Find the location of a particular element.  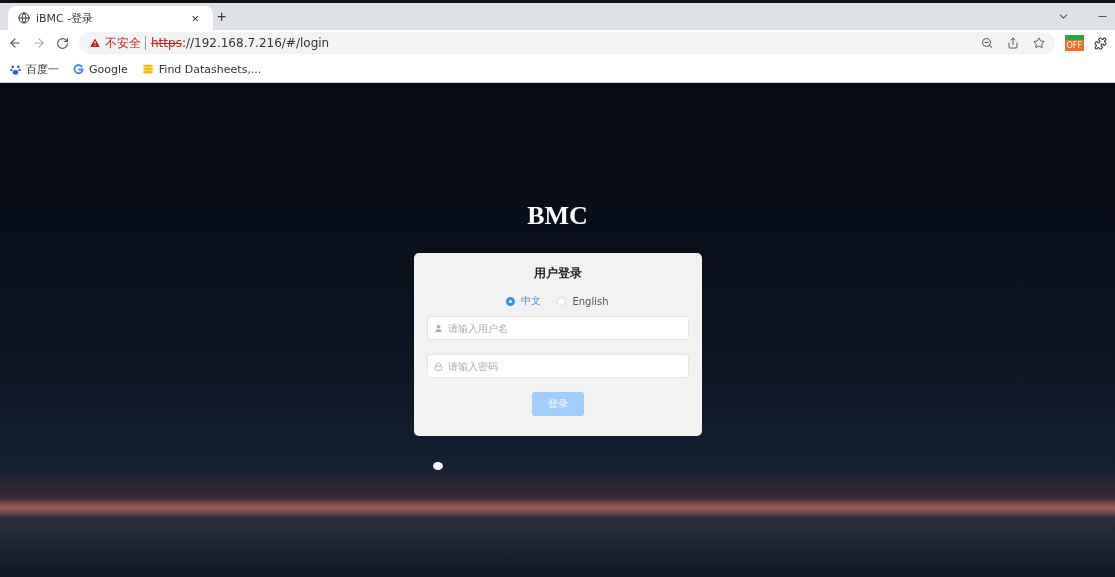

security-label: 不安全 is located at coordinates (123, 43).